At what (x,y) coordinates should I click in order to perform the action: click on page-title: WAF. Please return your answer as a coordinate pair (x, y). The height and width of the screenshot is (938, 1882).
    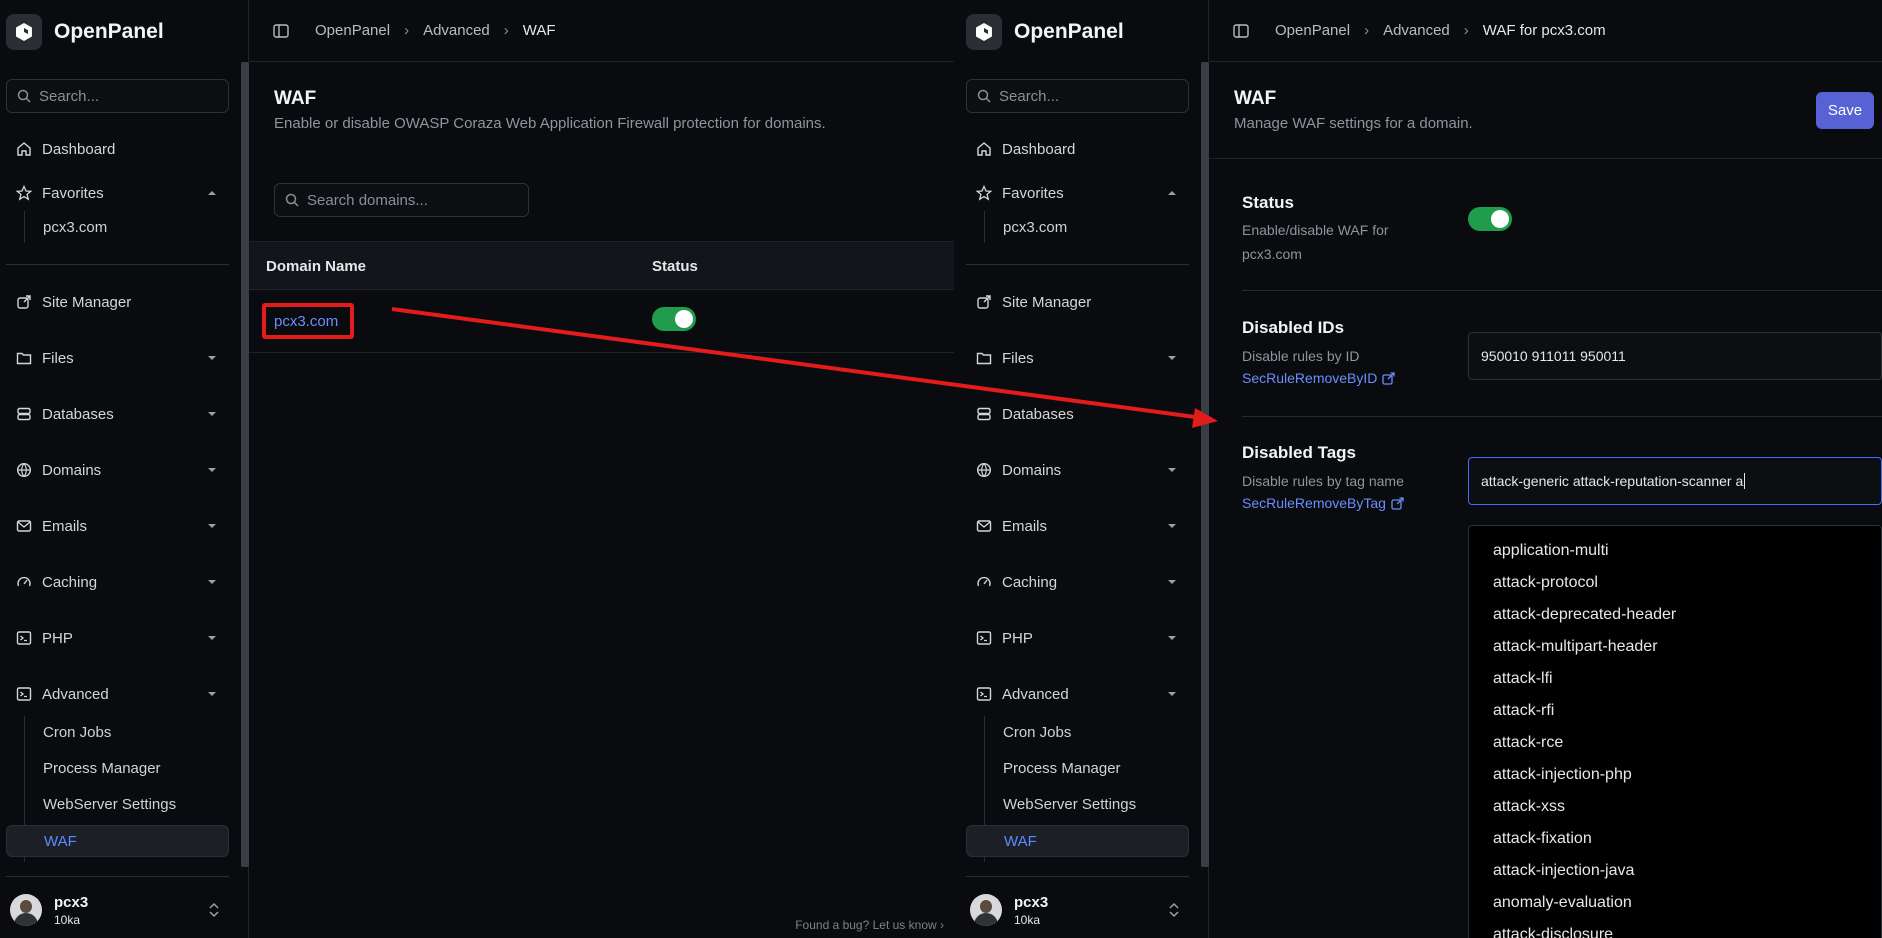
    Looking at the image, I should click on (1255, 98).